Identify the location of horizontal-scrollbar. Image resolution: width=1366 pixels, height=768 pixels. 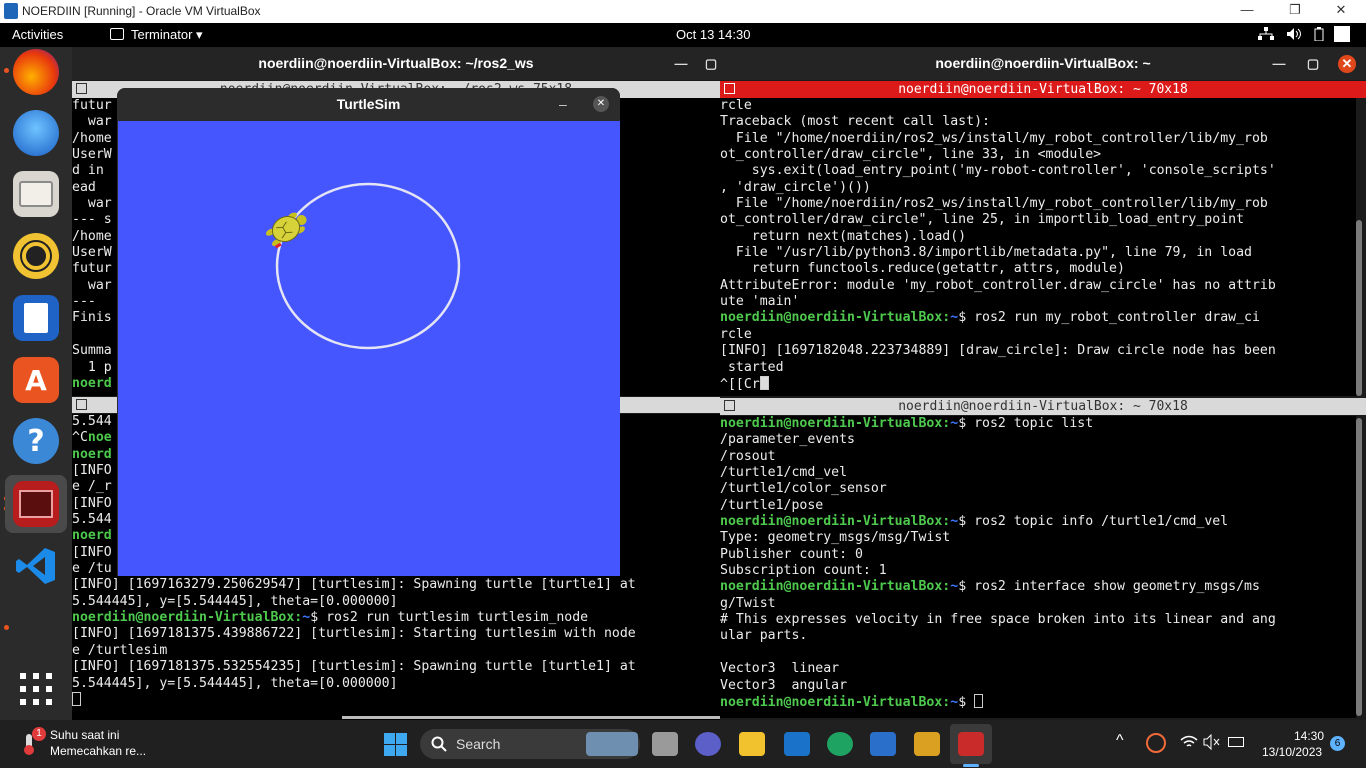
(531, 717).